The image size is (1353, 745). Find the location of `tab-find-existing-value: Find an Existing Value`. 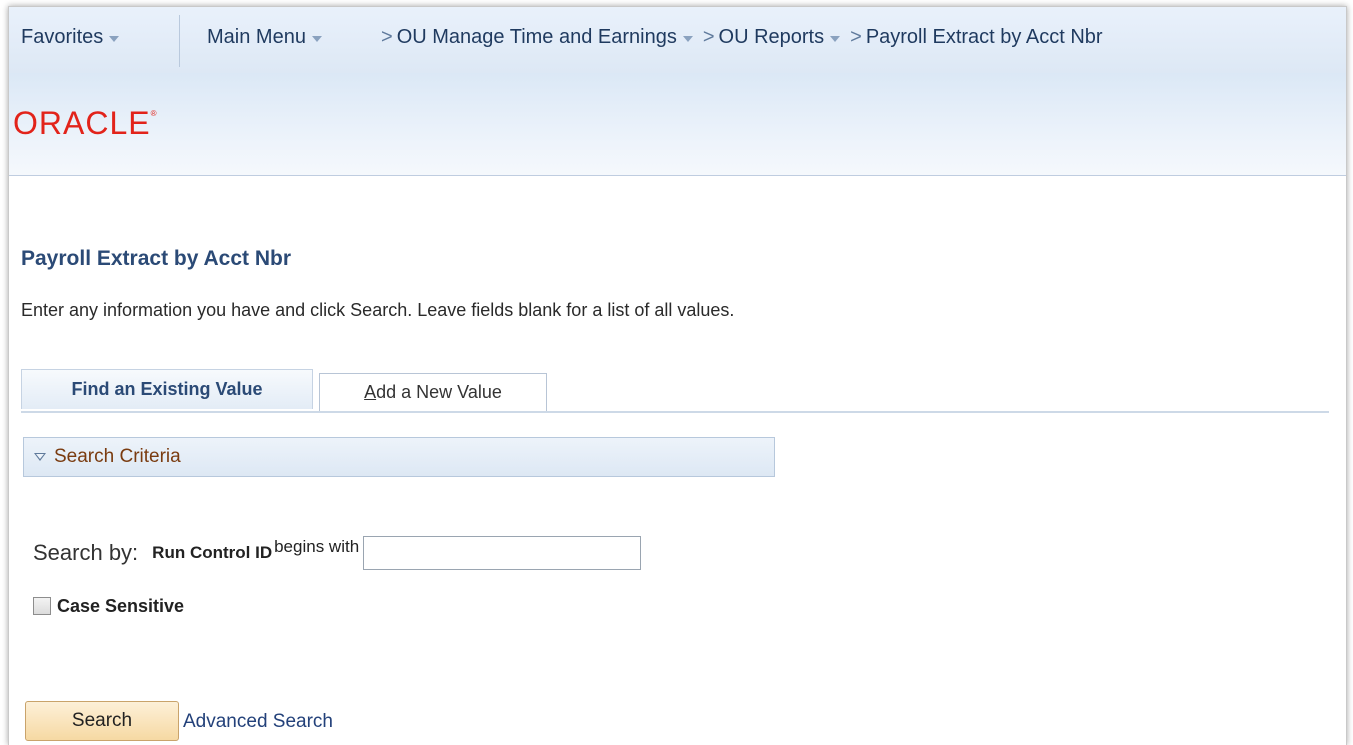

tab-find-existing-value: Find an Existing Value is located at coordinates (167, 389).